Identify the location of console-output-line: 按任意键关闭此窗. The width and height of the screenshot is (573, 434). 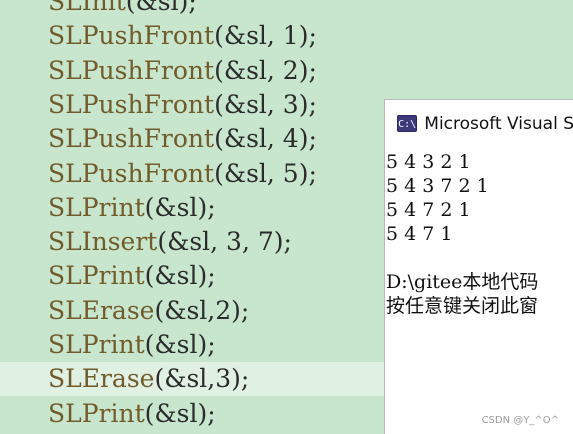
(462, 306).